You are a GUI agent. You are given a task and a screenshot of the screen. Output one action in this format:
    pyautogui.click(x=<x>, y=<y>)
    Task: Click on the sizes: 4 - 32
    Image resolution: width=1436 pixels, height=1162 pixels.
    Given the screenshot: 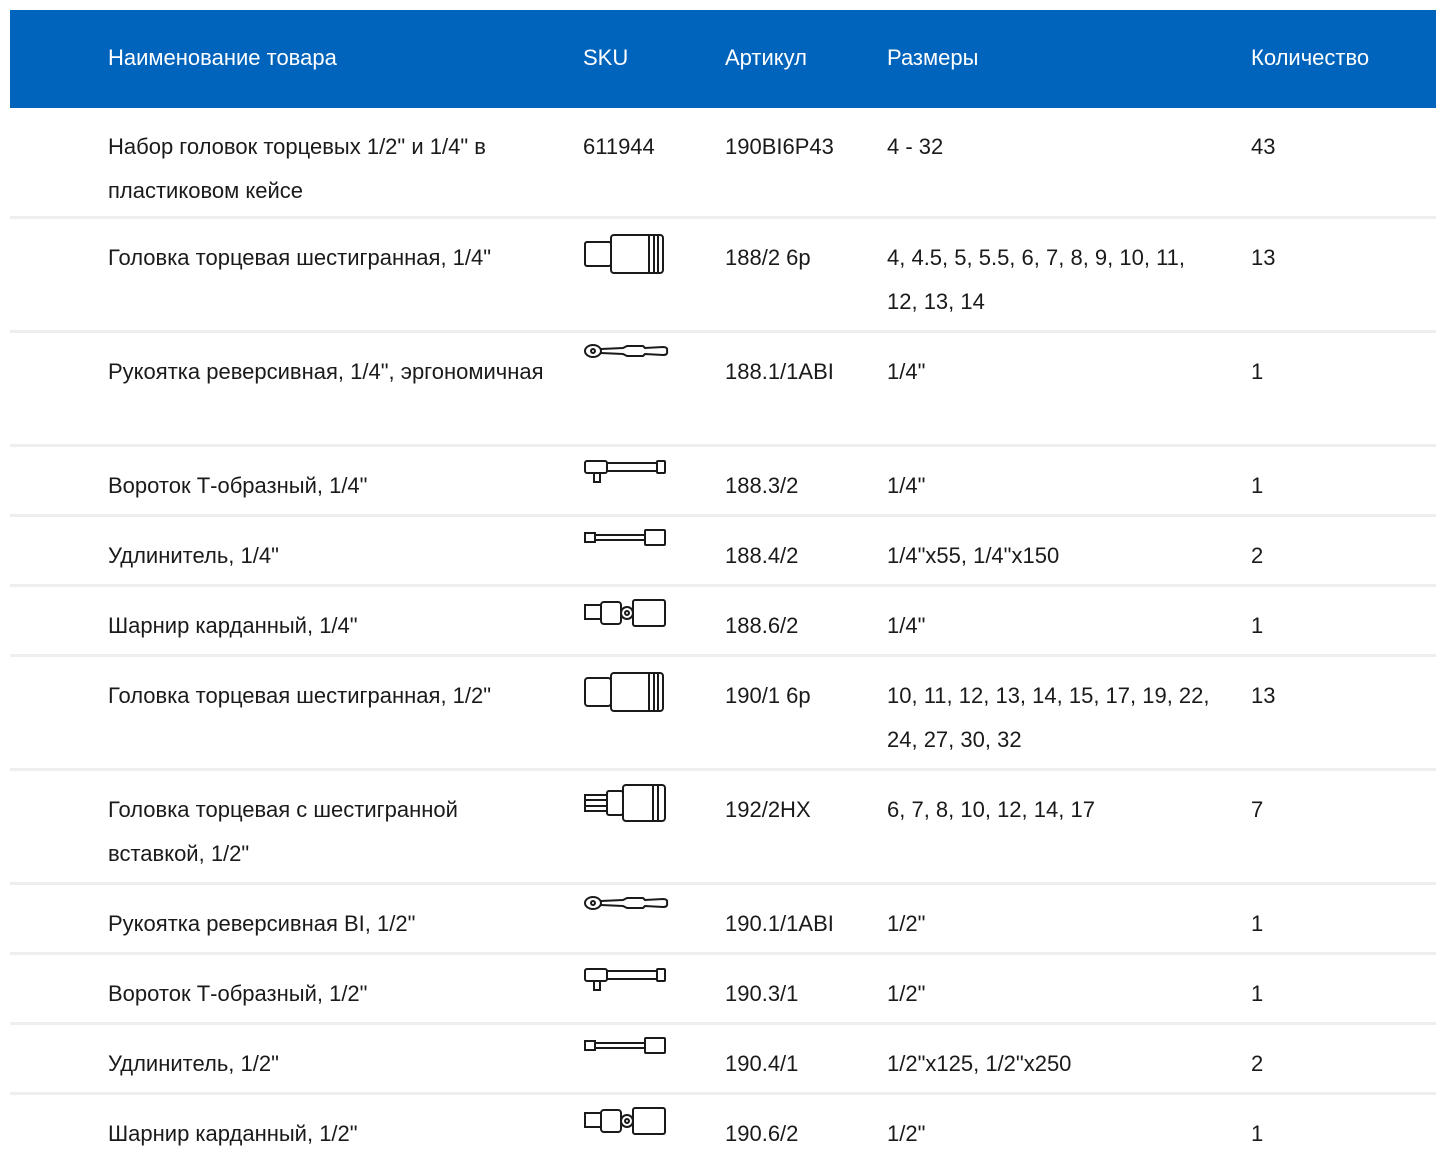 What is the action you would take?
    pyautogui.click(x=915, y=146)
    